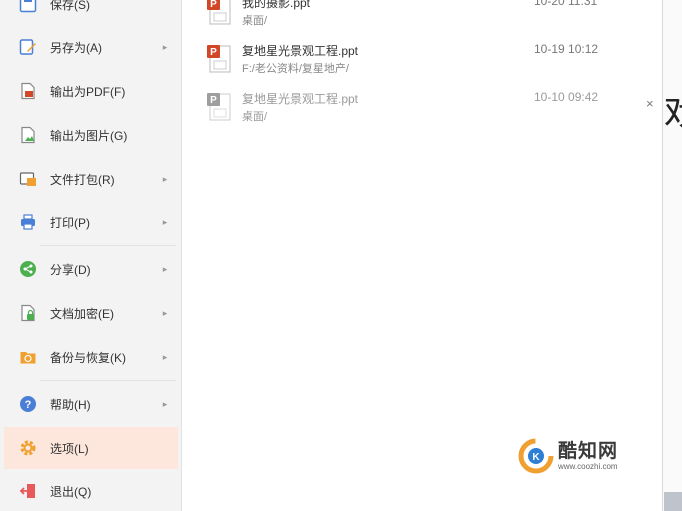 The width and height of the screenshot is (682, 511). I want to click on menu-item-label: 选项(L), so click(69, 448).